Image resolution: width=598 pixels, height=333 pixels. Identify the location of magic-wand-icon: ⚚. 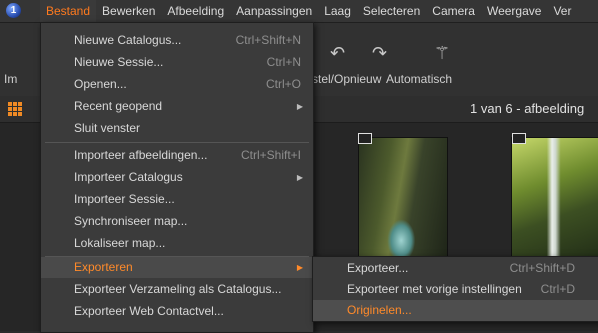
(442, 53).